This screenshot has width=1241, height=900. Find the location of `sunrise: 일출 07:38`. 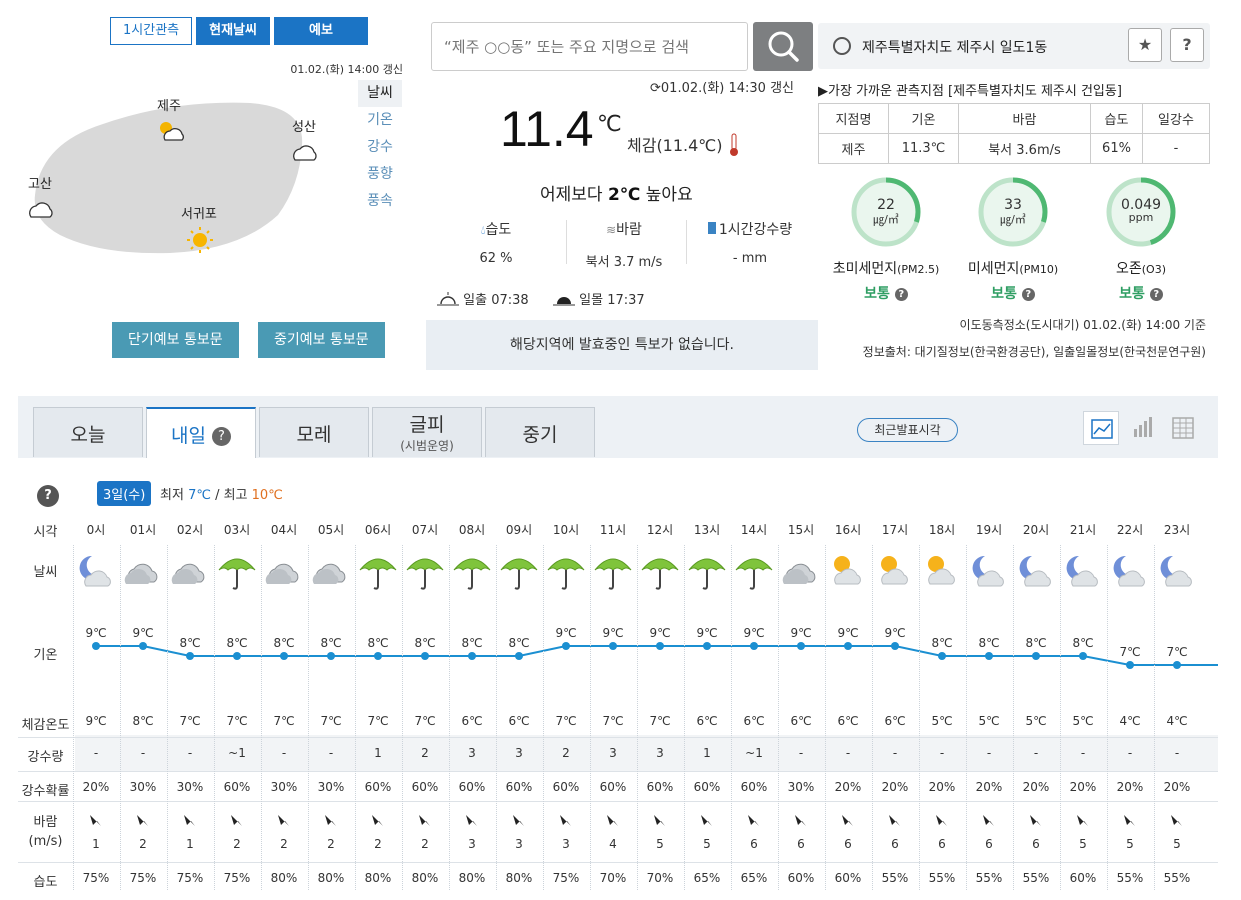

sunrise: 일출 07:38 is located at coordinates (483, 298).